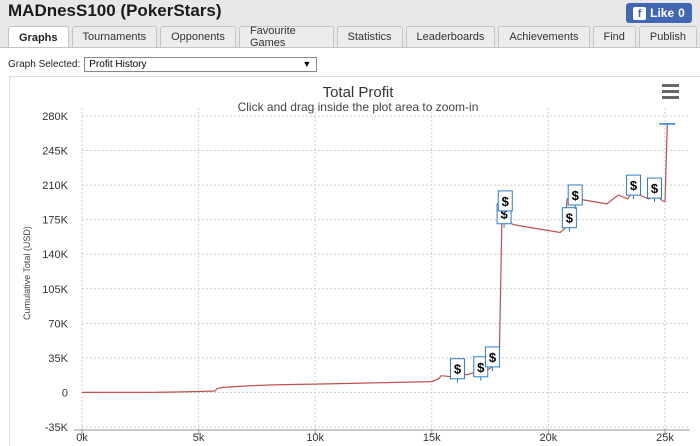  What do you see at coordinates (55, 186) in the screenshot?
I see `y-tick-label: 210K` at bounding box center [55, 186].